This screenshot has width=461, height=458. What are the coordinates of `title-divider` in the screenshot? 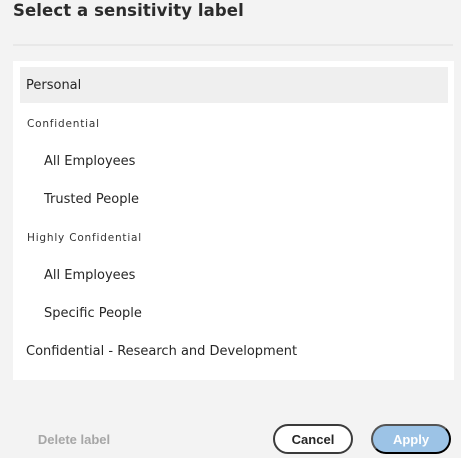 It's located at (233, 45).